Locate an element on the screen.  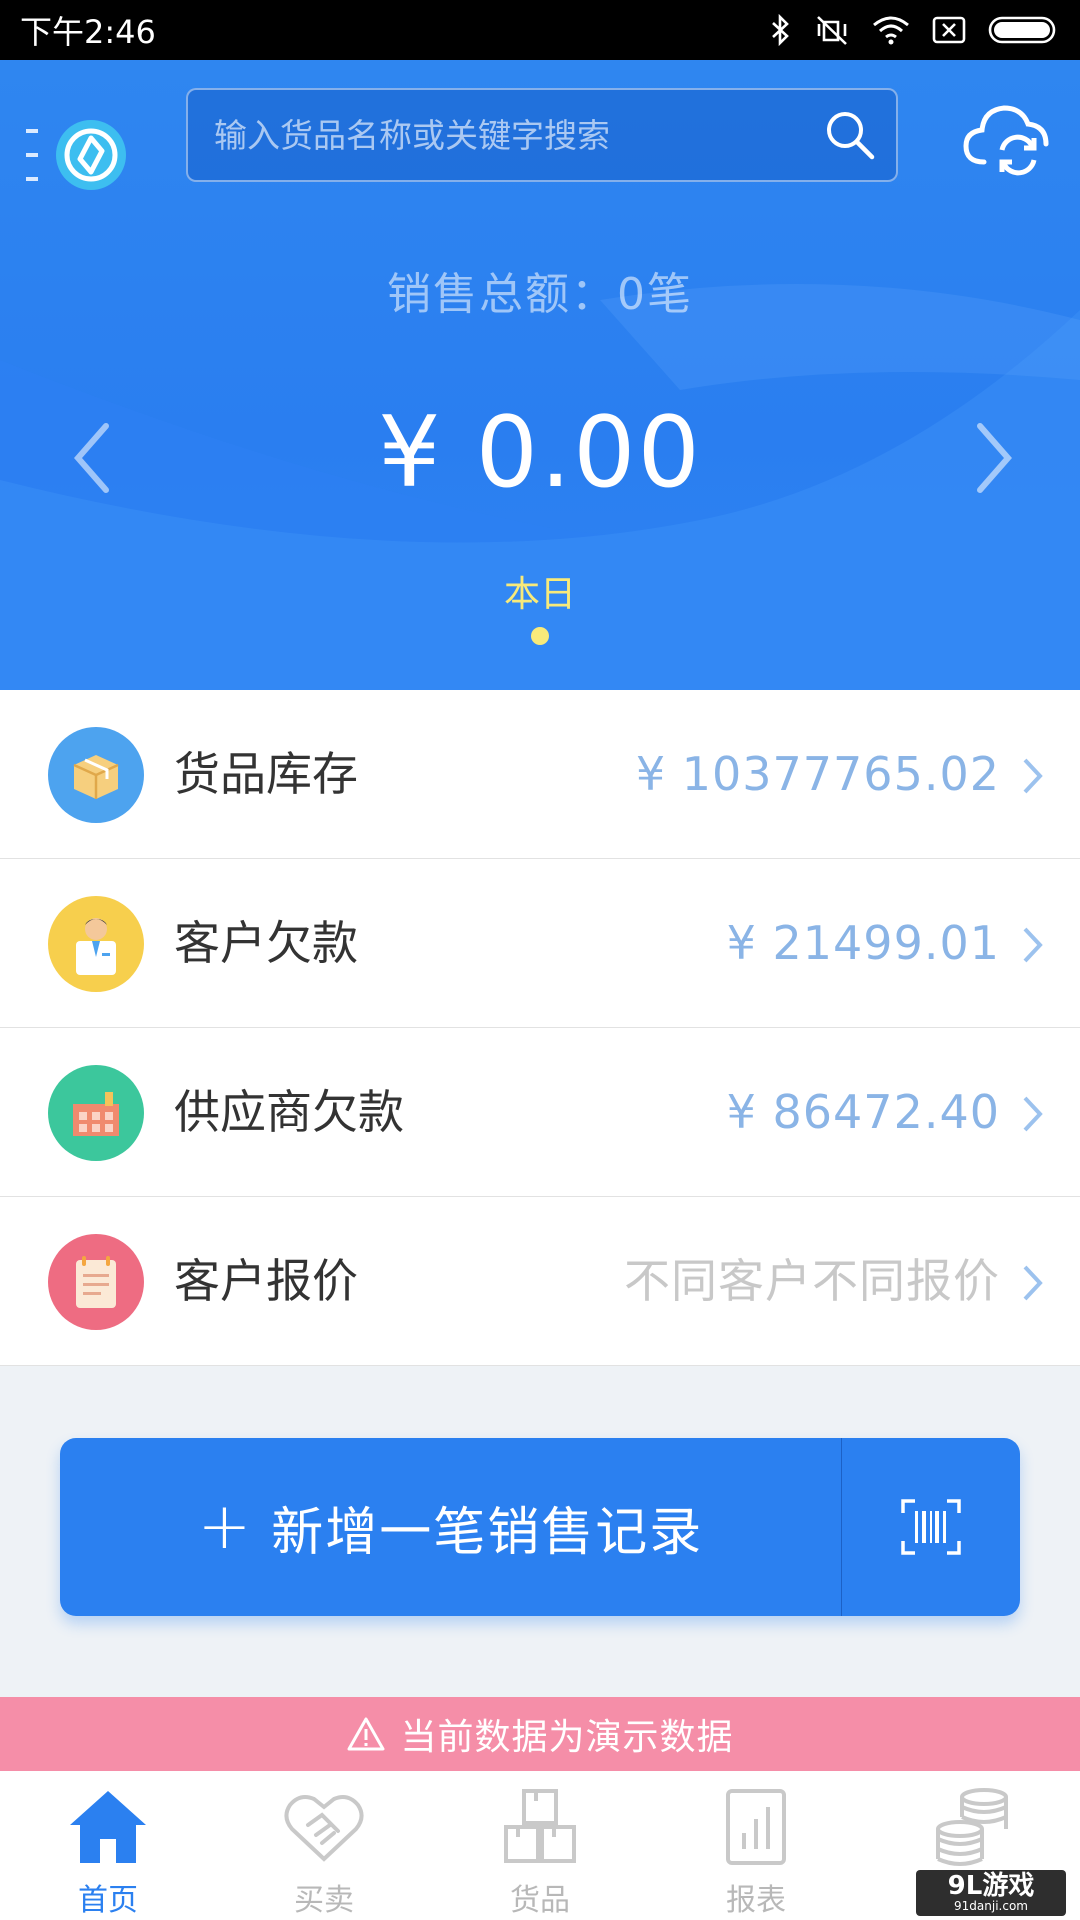
nav-trade: 买卖 is located at coordinates (324, 1845).